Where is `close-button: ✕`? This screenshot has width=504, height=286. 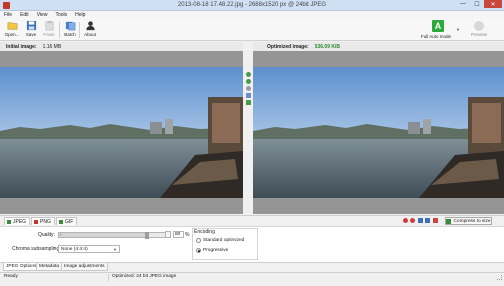 close-button: ✕ is located at coordinates (493, 4).